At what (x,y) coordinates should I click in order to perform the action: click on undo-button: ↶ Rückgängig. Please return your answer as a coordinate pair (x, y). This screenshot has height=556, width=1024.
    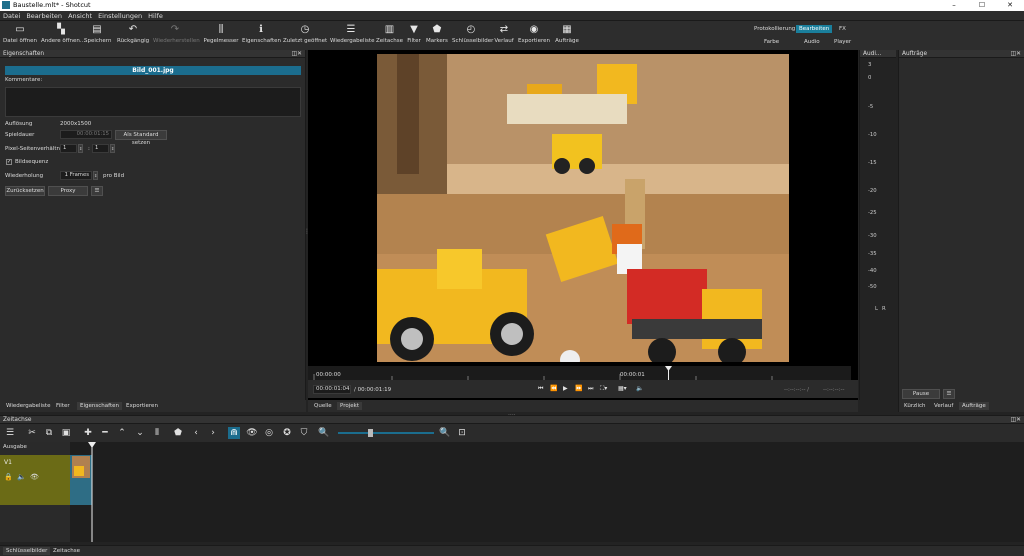
    Looking at the image, I should click on (133, 36).